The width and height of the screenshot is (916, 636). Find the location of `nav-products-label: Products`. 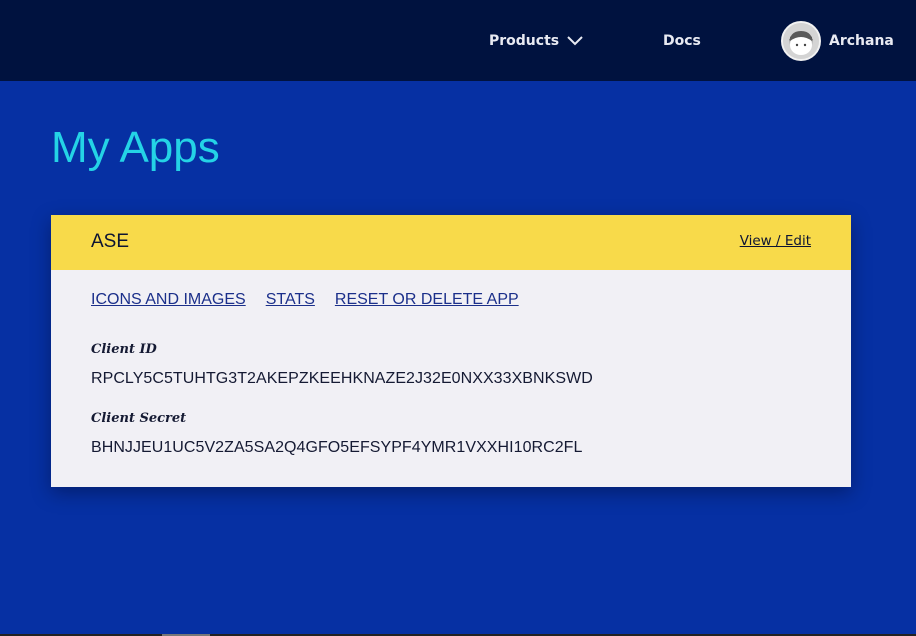

nav-products-label: Products is located at coordinates (524, 40).